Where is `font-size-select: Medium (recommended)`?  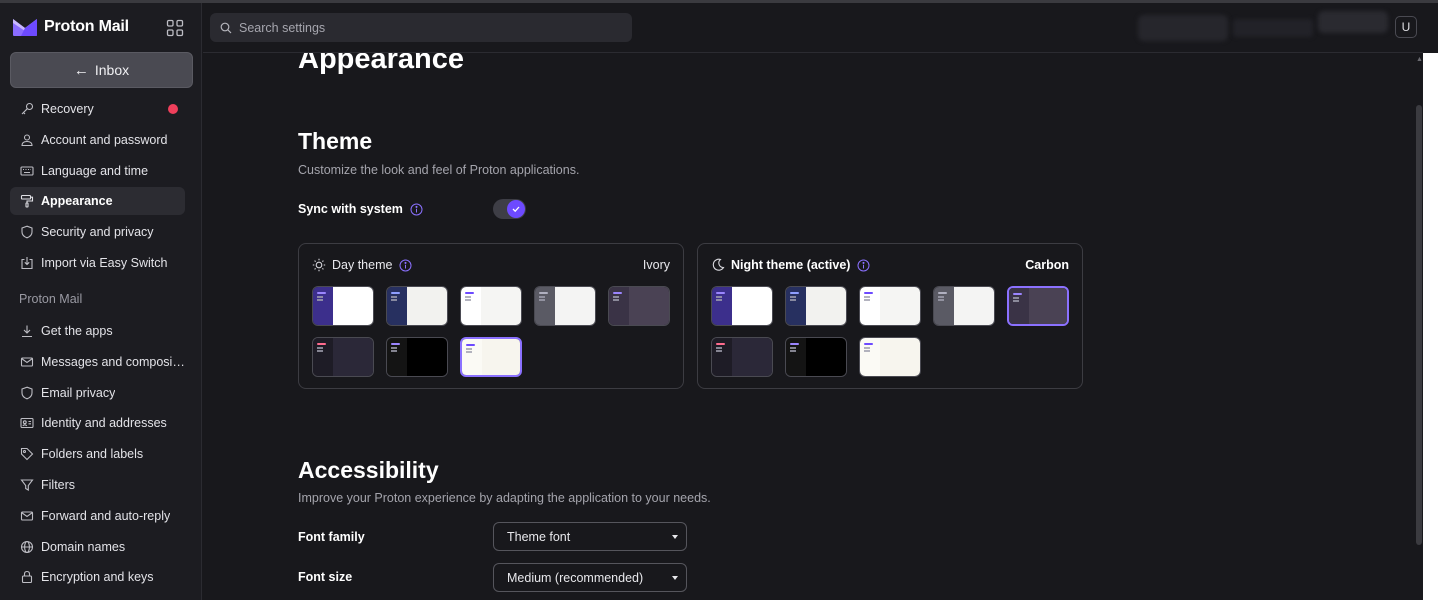 font-size-select: Medium (recommended) is located at coordinates (590, 577).